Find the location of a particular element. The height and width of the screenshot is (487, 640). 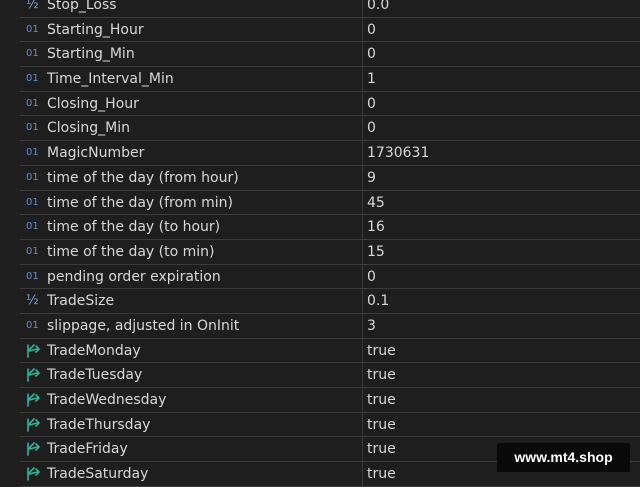

param-value: 45 is located at coordinates (376, 203).